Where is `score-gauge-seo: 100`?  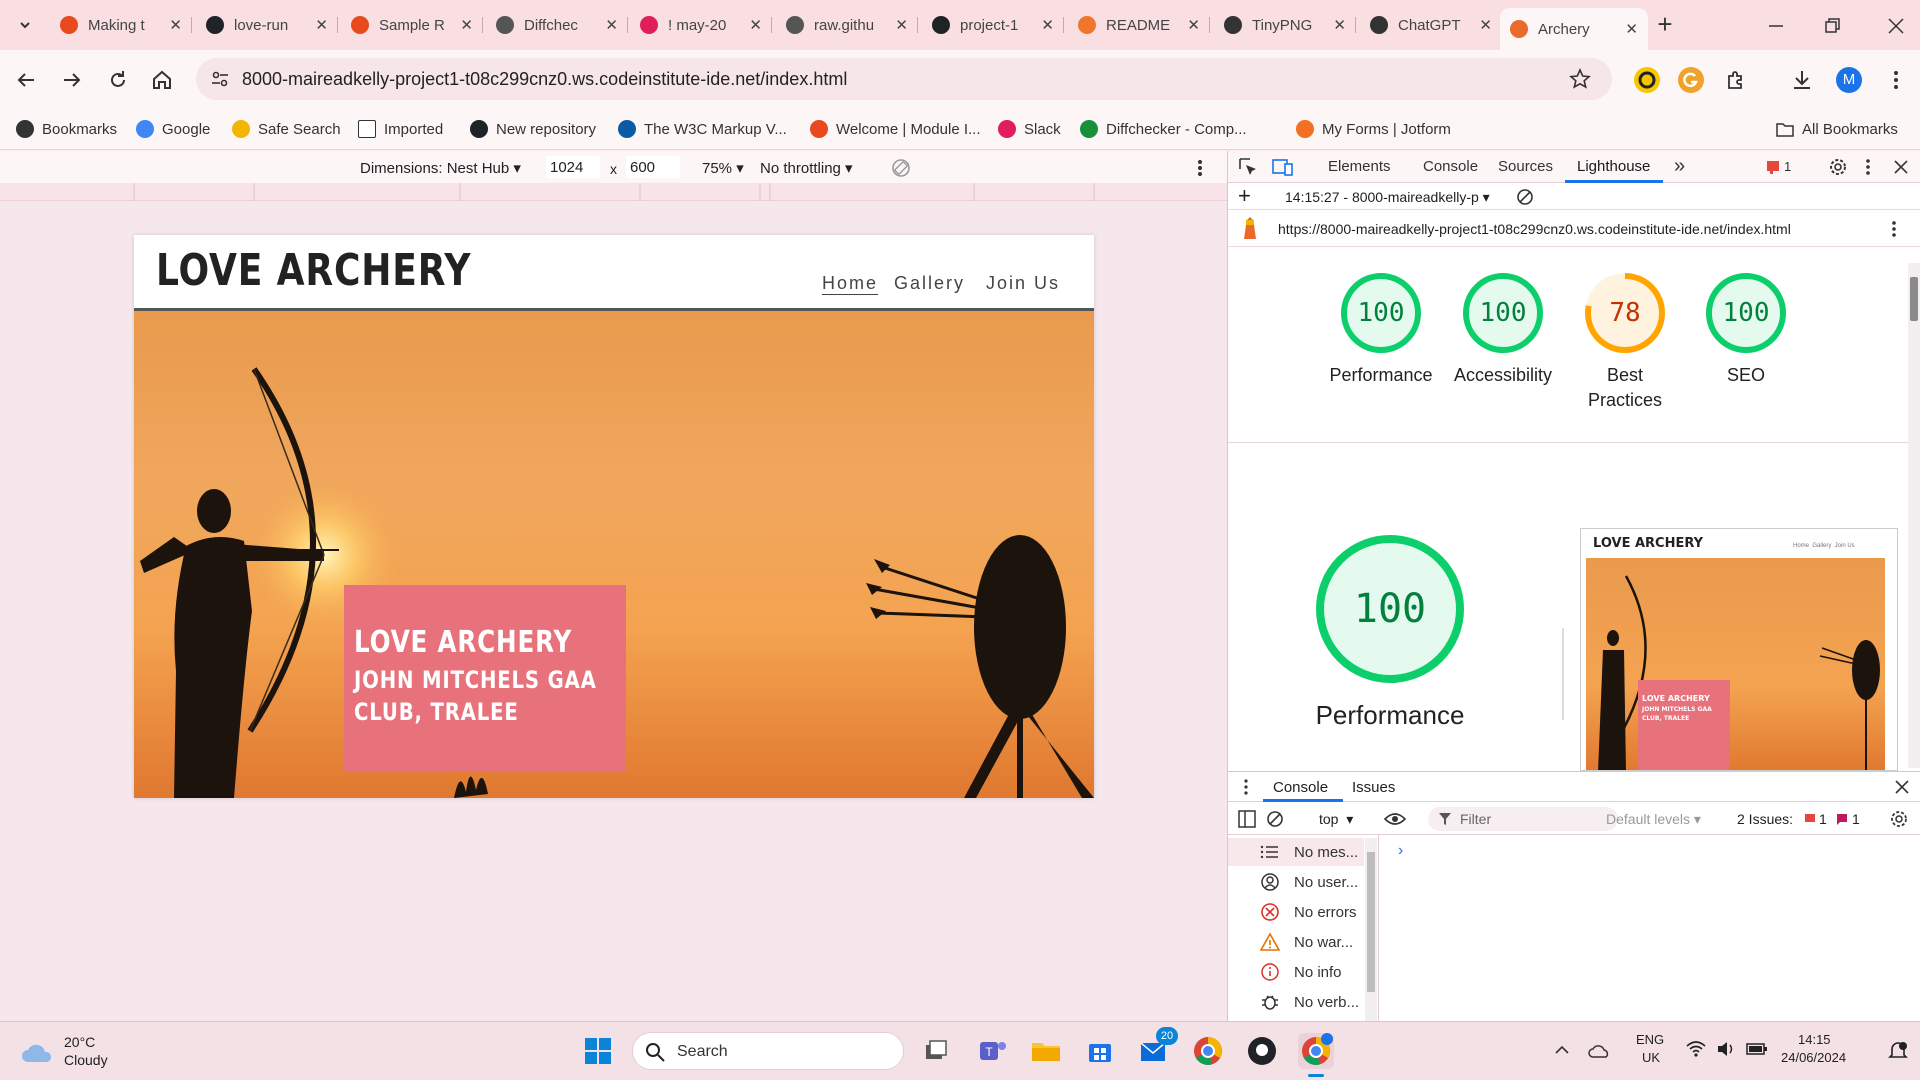
score-gauge-seo: 100 is located at coordinates (1746, 313).